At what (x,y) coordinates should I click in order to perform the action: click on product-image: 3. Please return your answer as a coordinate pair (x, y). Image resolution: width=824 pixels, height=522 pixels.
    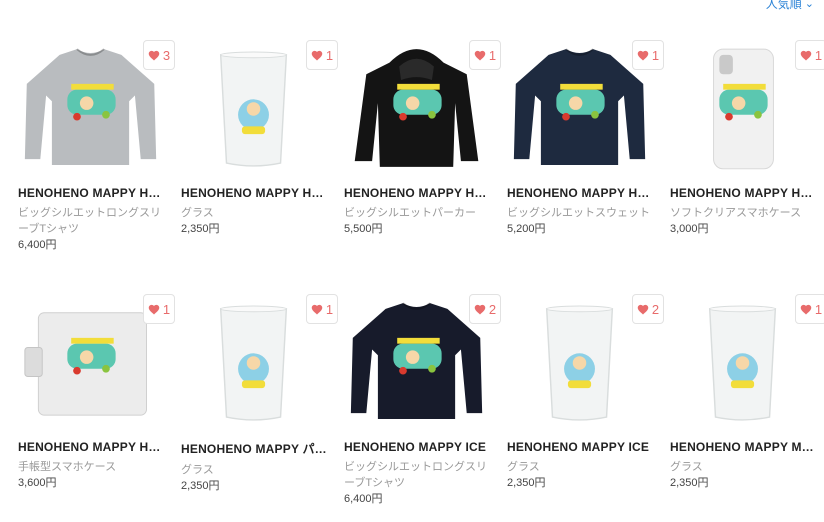
    Looking at the image, I should click on (96, 107).